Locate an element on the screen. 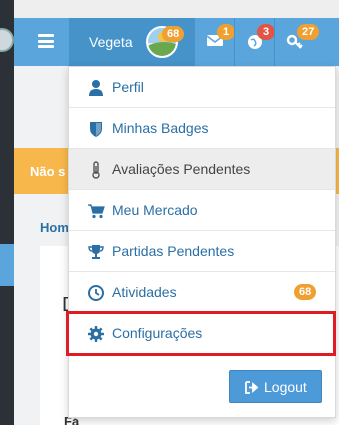 This screenshot has width=339, height=425. left-sidebar is located at coordinates (7, 212).